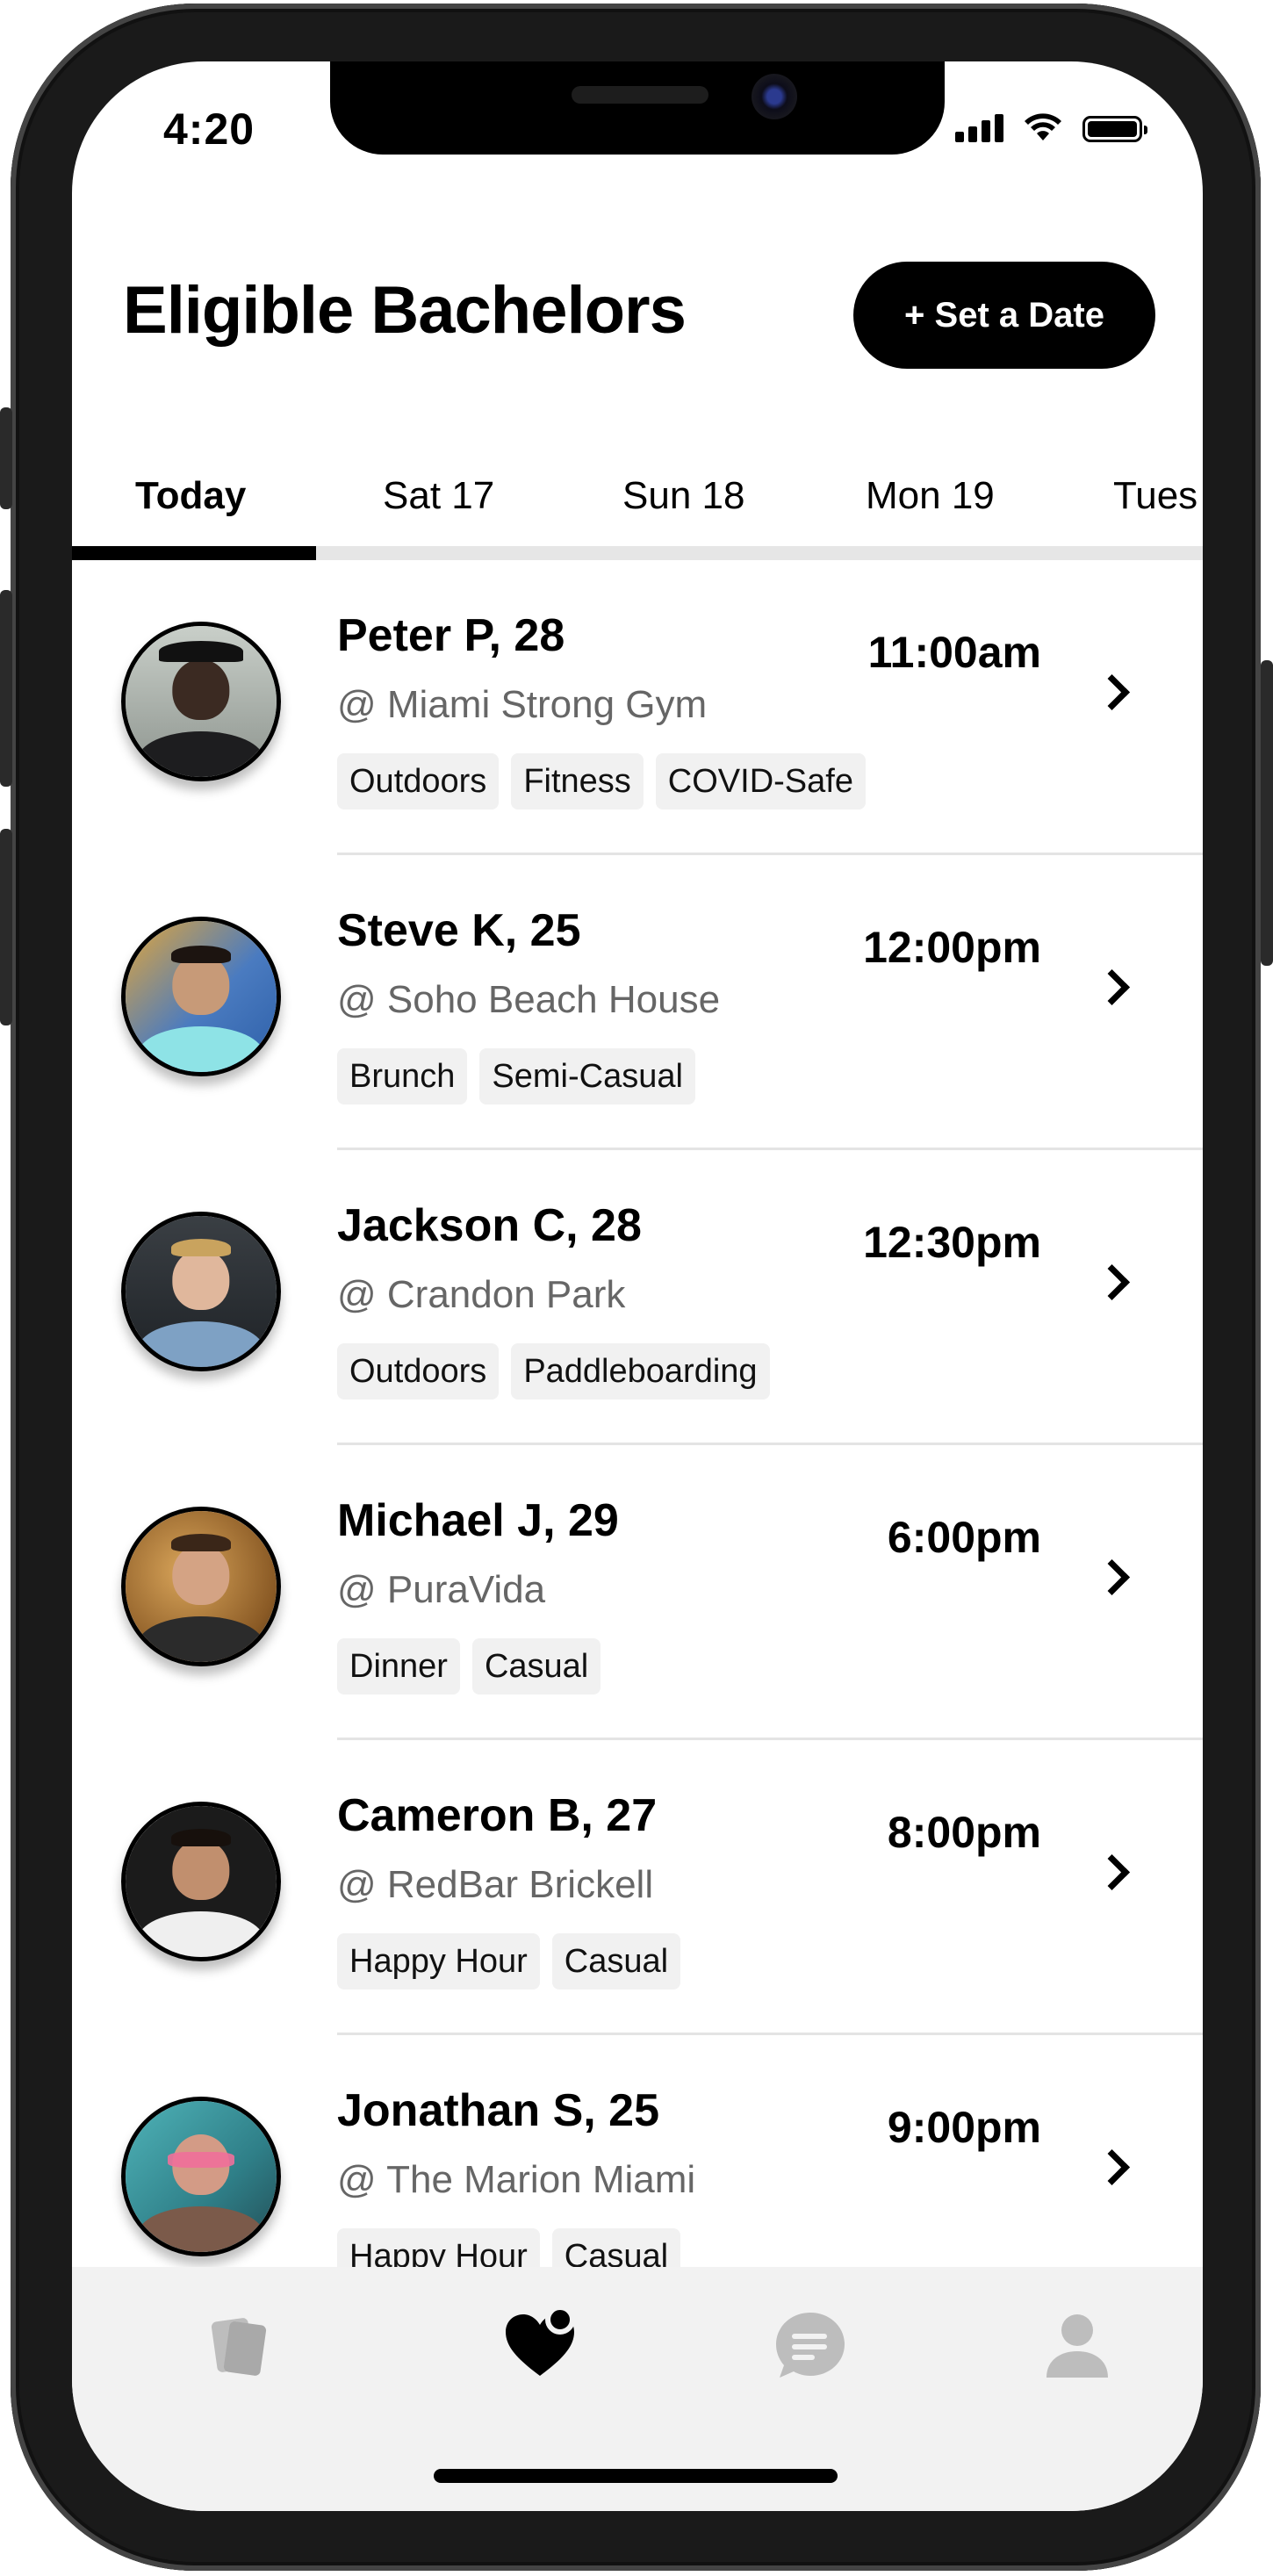 This screenshot has width=1273, height=2576. Describe the element at coordinates (638, 108) in the screenshot. I see `notch` at that location.